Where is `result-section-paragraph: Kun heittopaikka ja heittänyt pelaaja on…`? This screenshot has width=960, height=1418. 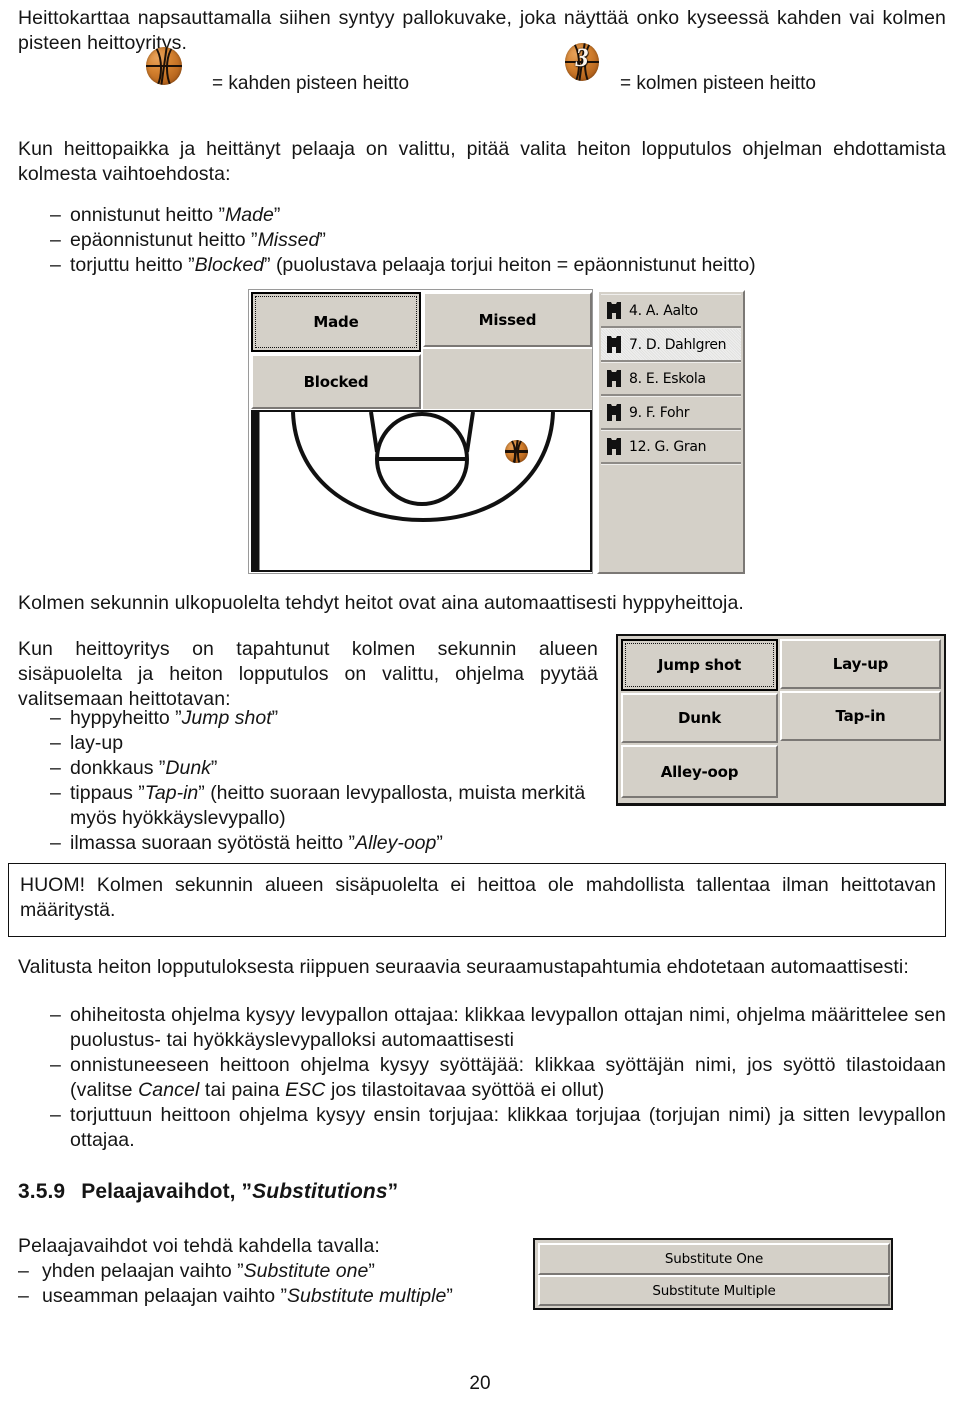 result-section-paragraph: Kun heittopaikka ja heittänyt pelaaja on… is located at coordinates (482, 161).